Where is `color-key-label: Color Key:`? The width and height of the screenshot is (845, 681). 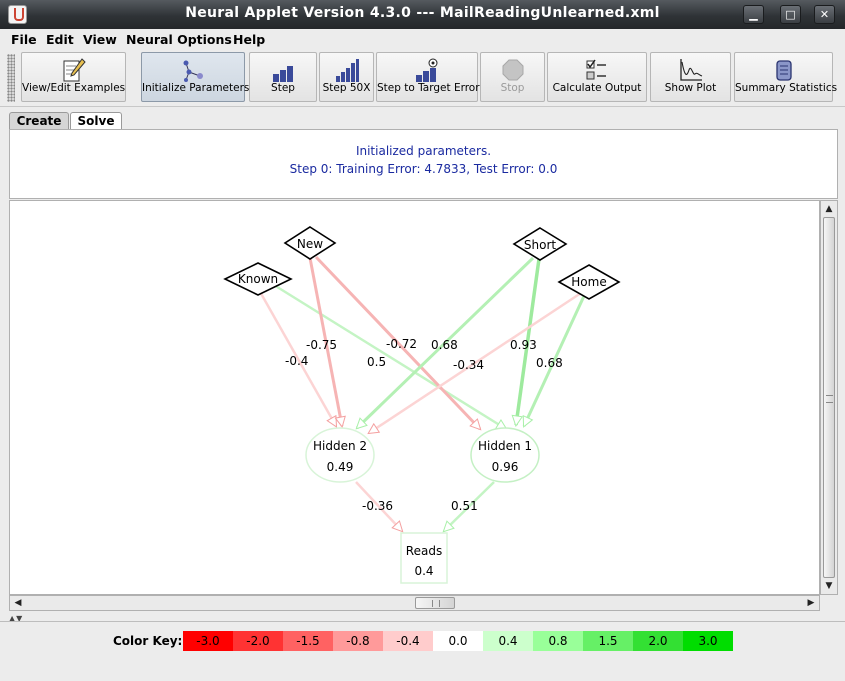
color-key-label: Color Key: is located at coordinates (148, 641).